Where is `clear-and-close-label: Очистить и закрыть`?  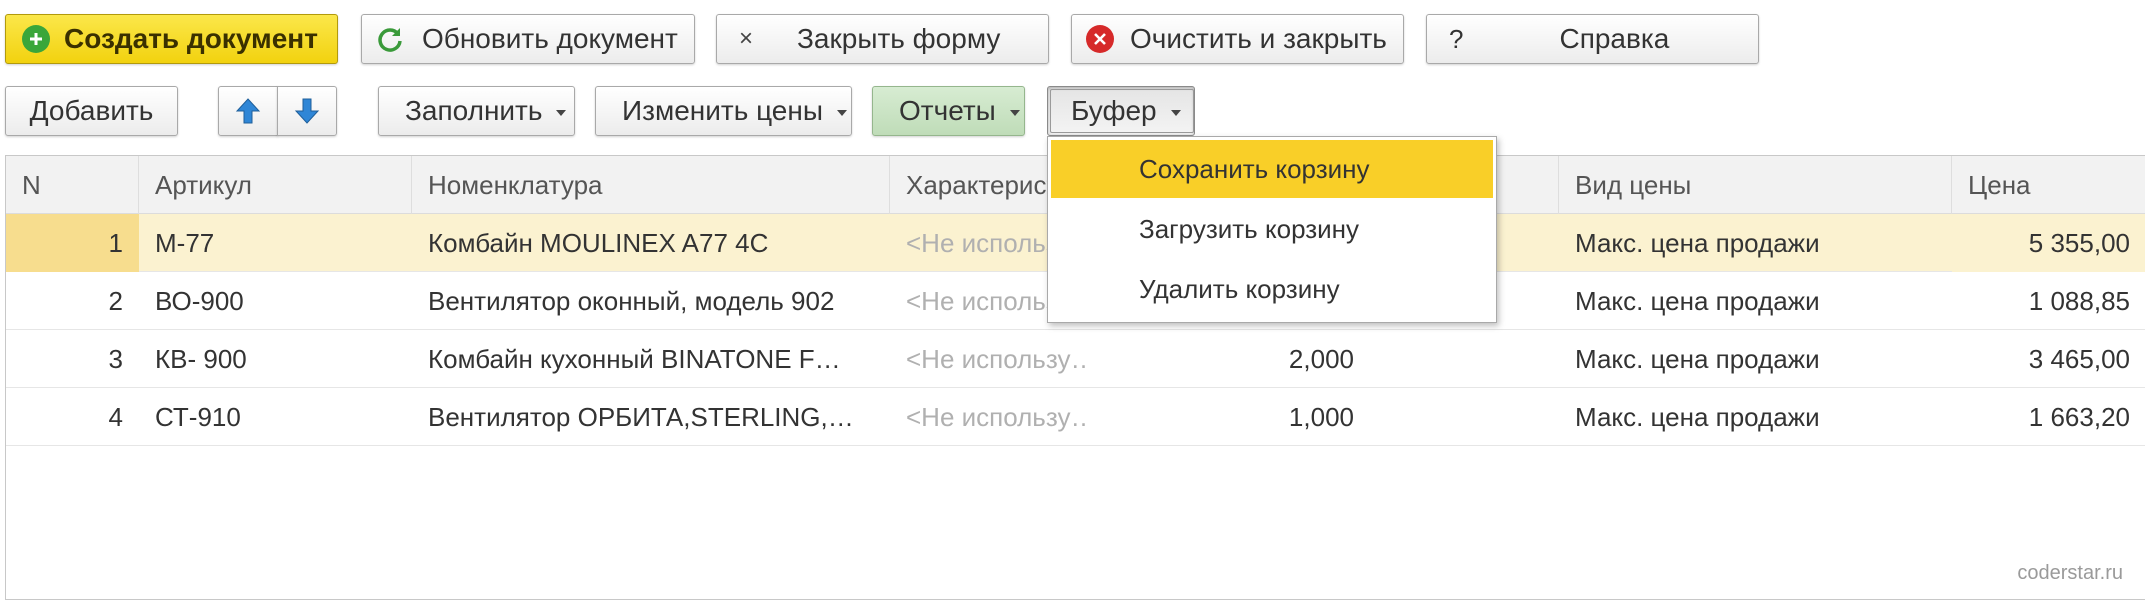
clear-and-close-label: Очистить и закрыть is located at coordinates (1258, 38).